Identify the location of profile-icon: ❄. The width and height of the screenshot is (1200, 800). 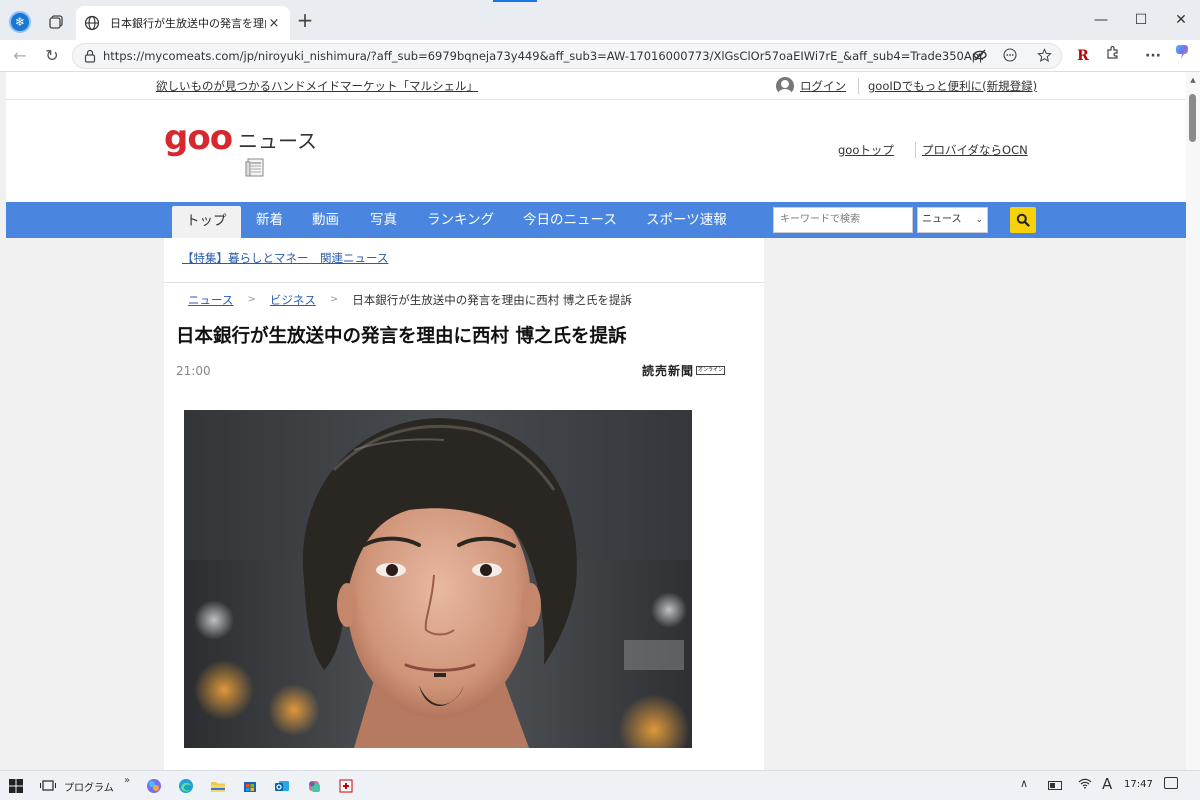
(20, 22).